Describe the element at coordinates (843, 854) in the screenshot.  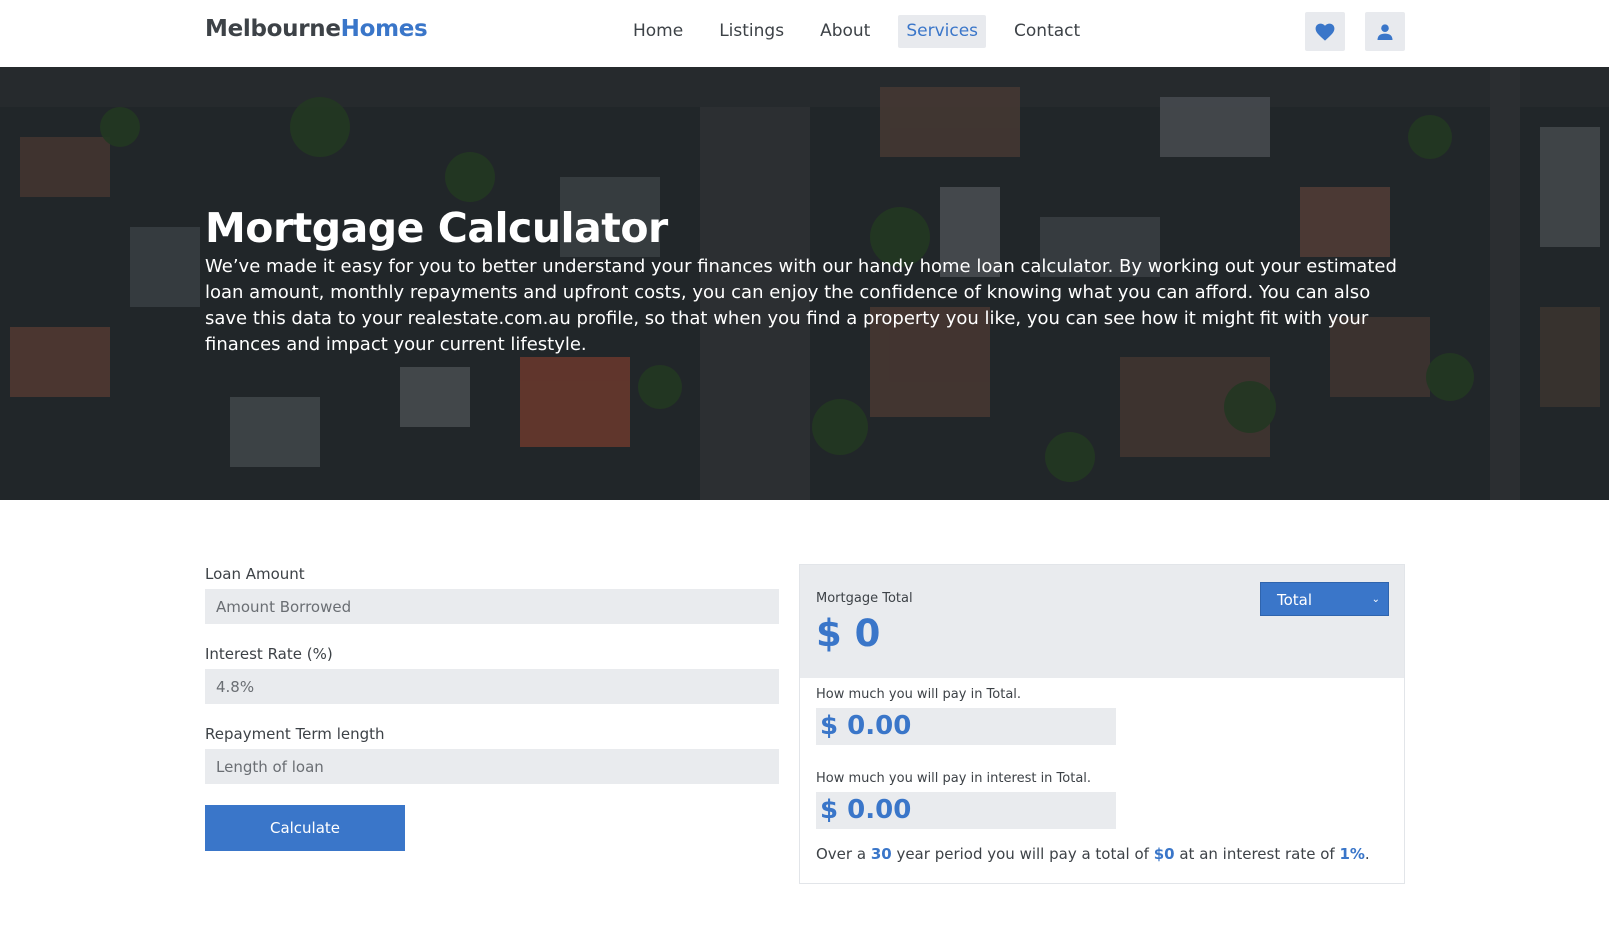
I see `summary-part1: Over a` at that location.